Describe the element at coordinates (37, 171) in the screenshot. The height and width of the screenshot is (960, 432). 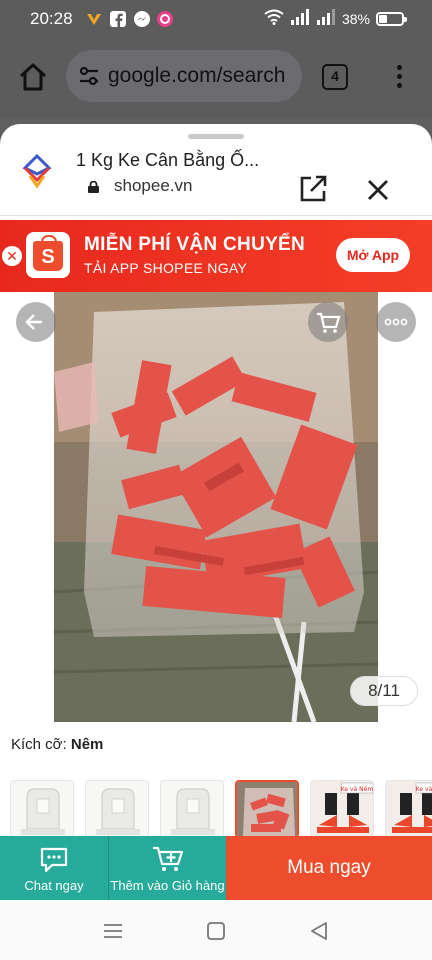
I see `site-logo-icon` at that location.